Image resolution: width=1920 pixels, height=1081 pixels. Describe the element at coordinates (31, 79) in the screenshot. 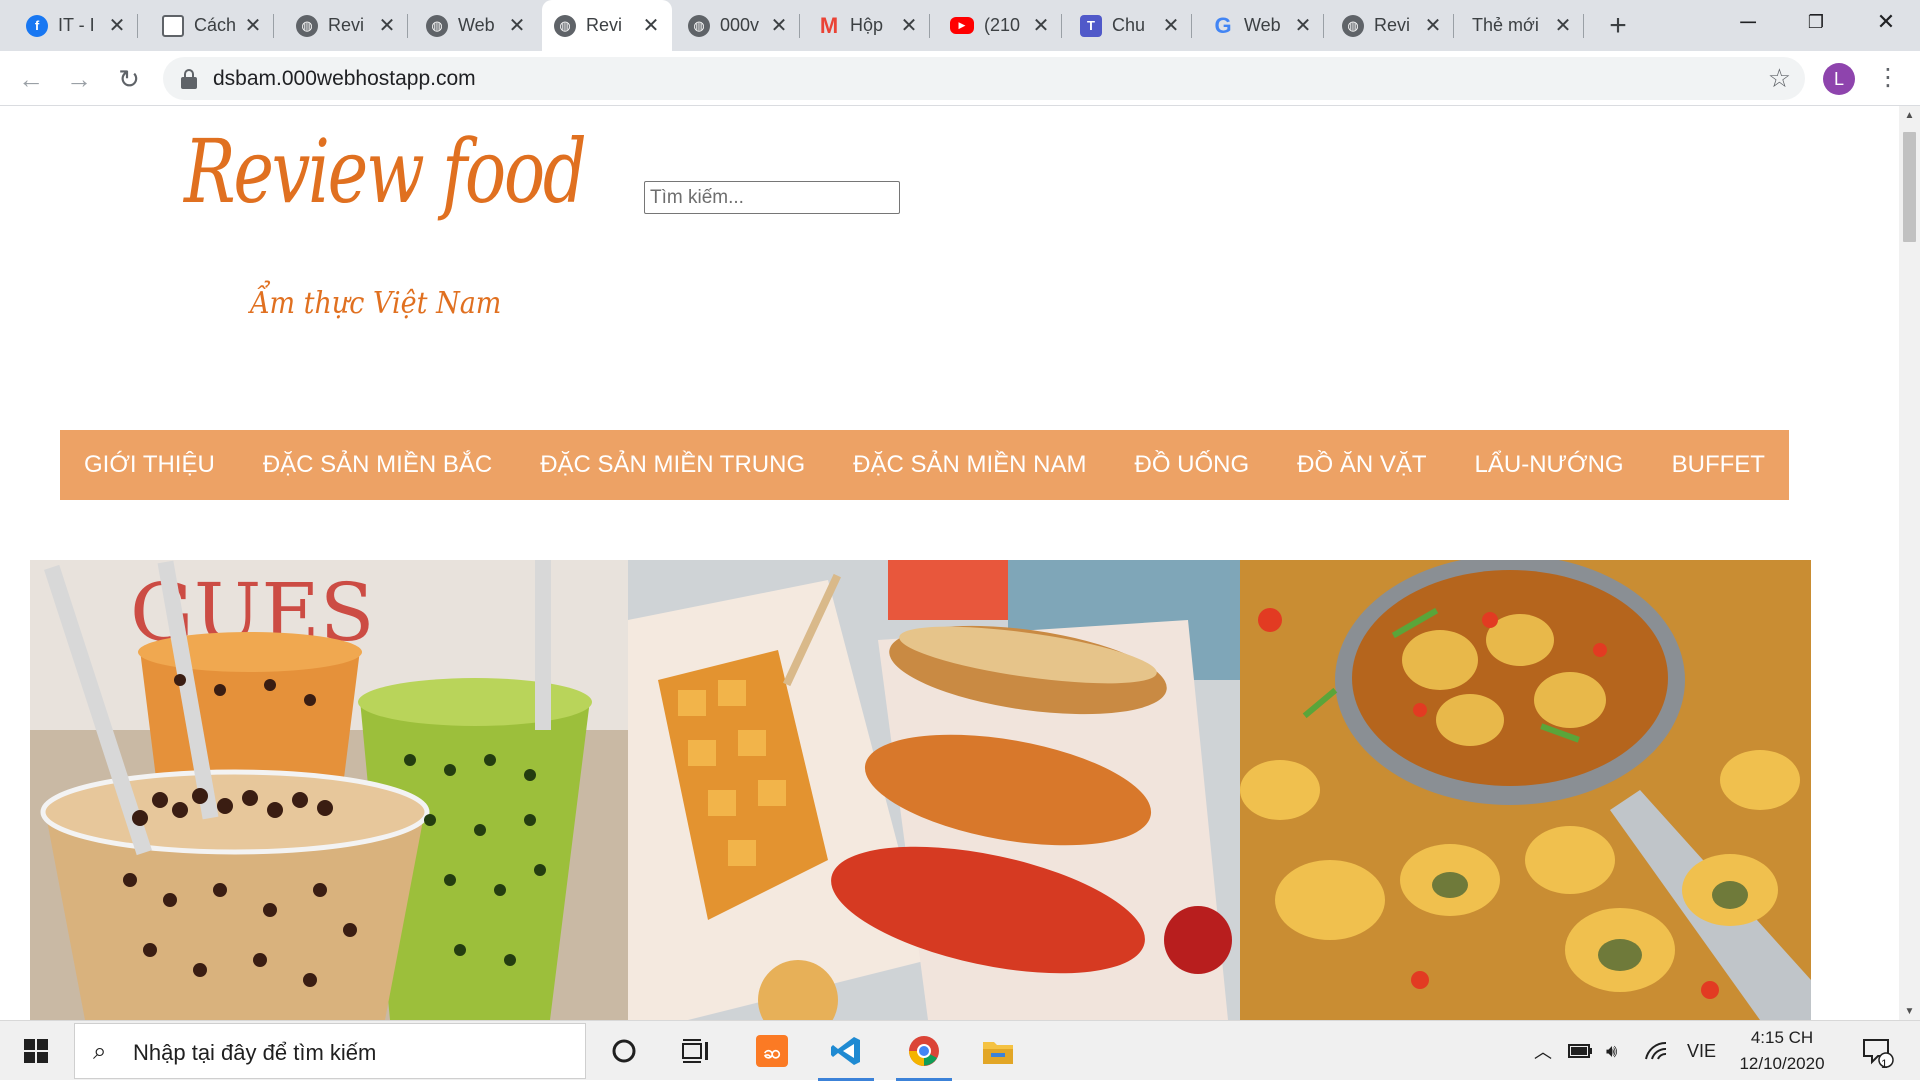

I see `back-button: ←` at that location.